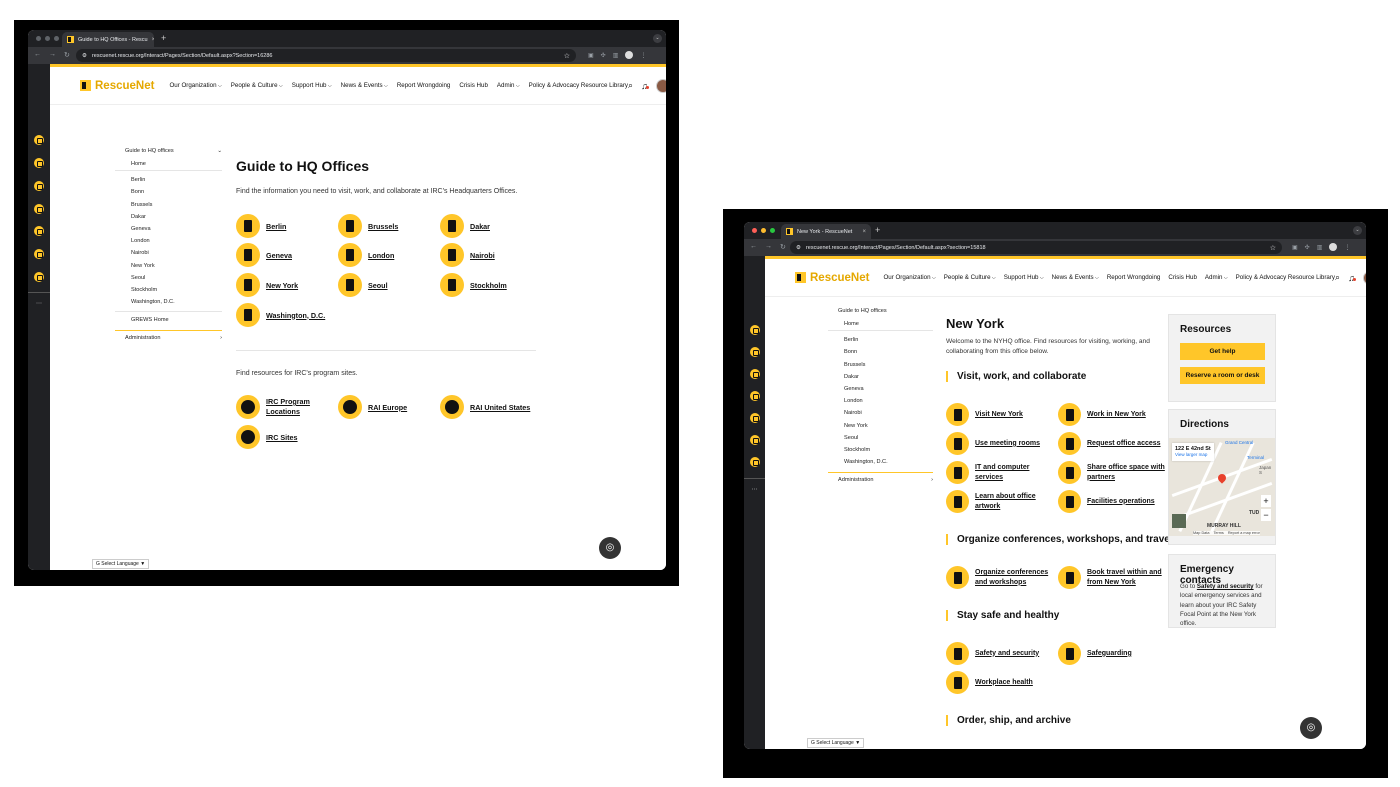 This screenshot has height=787, width=1400. Describe the element at coordinates (877, 230) in the screenshot. I see `new-tab-icon: +` at that location.